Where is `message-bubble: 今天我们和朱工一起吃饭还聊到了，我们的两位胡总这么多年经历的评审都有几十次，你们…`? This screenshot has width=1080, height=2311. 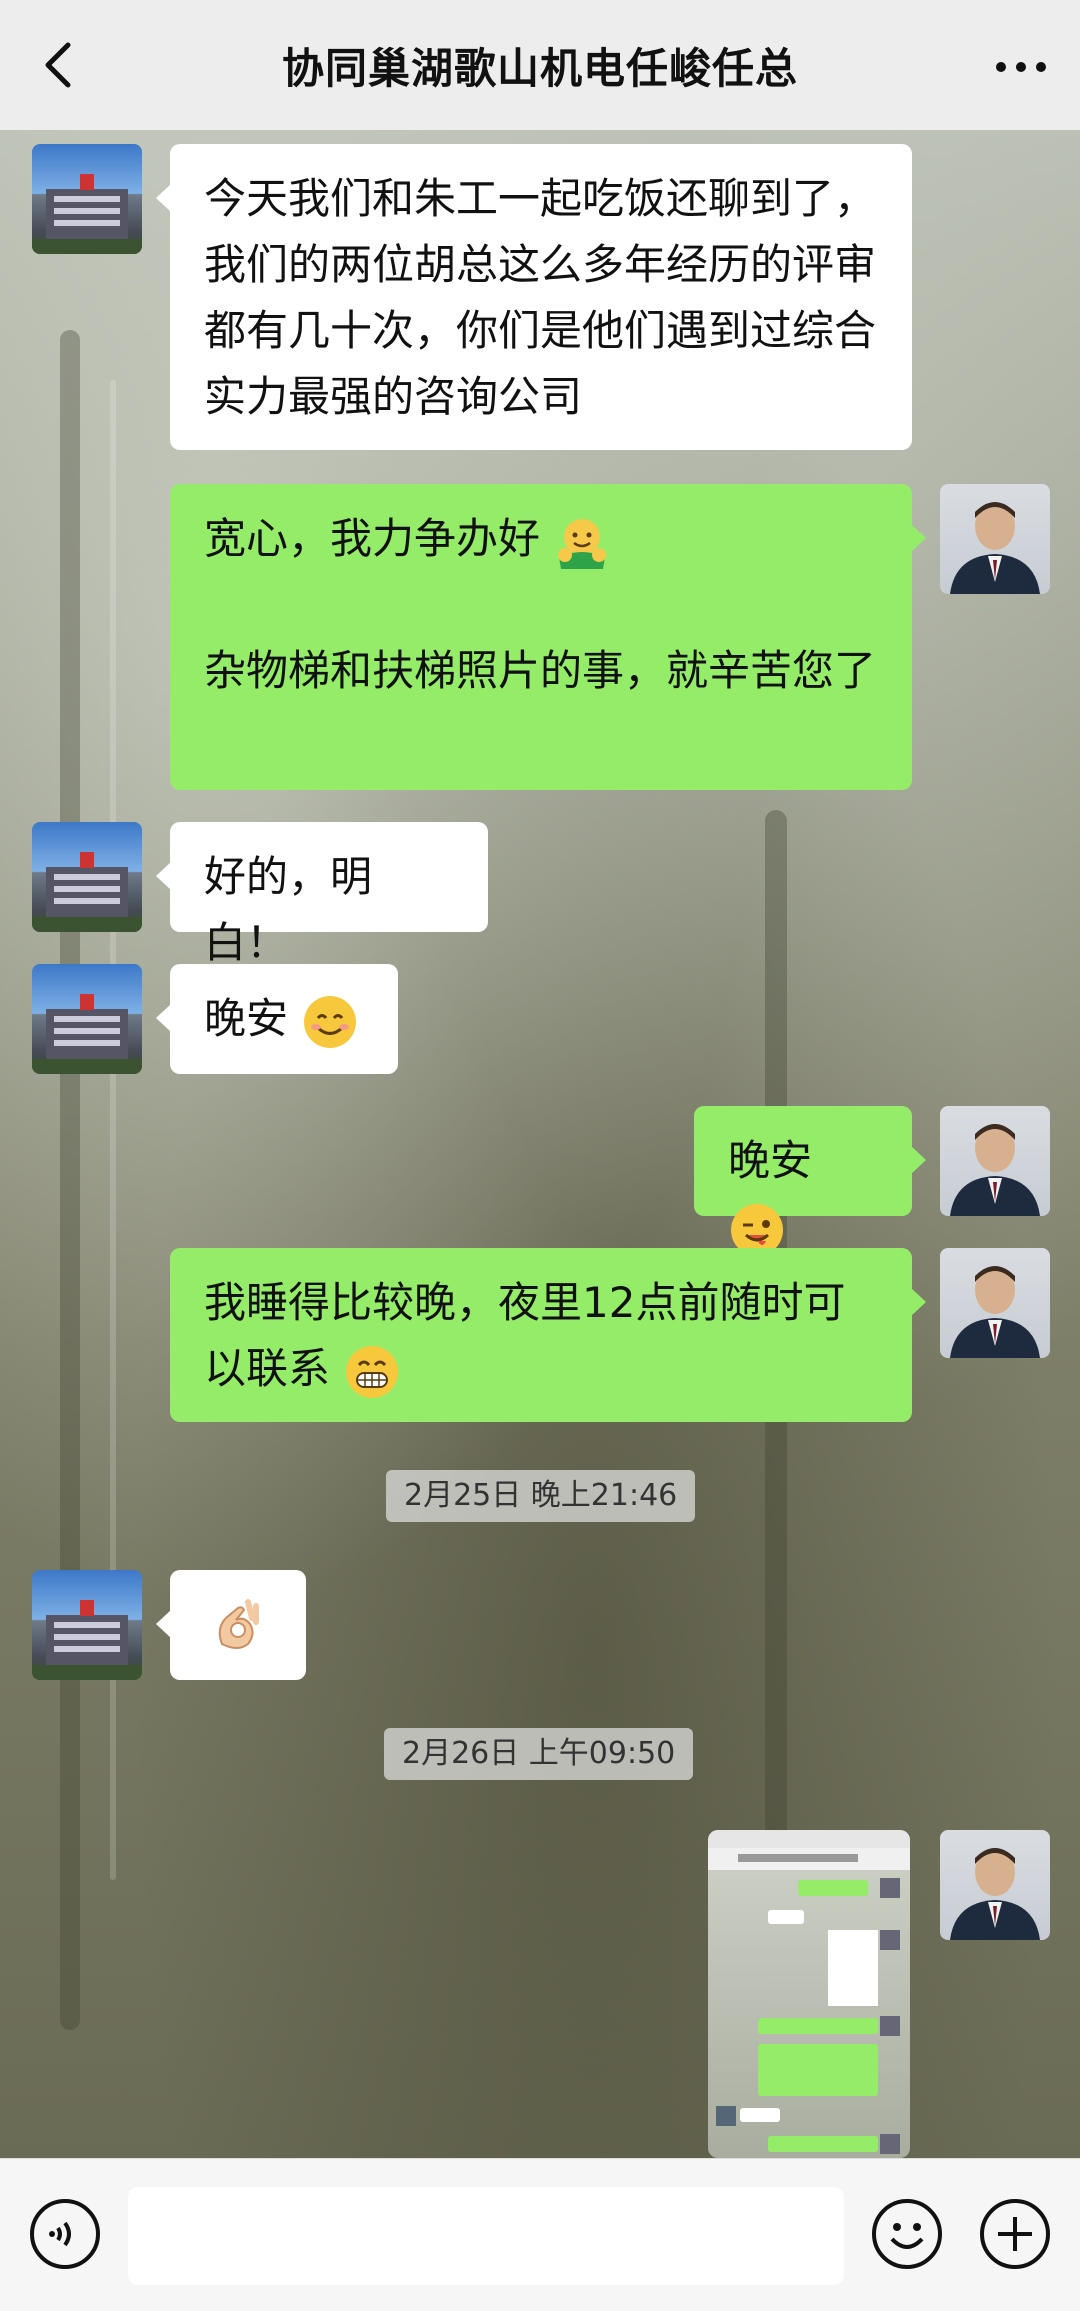
message-bubble: 今天我们和朱工一起吃饭还聊到了，我们的两位胡总这么多年经历的评审都有几十次，你们… is located at coordinates (534, 297).